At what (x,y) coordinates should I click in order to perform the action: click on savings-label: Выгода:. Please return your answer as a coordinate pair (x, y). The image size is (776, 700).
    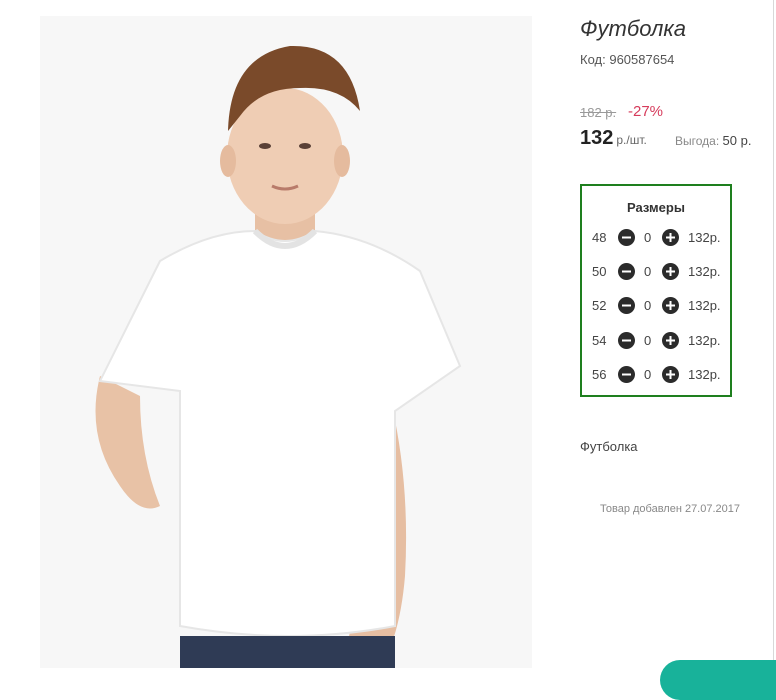
    Looking at the image, I should click on (697, 141).